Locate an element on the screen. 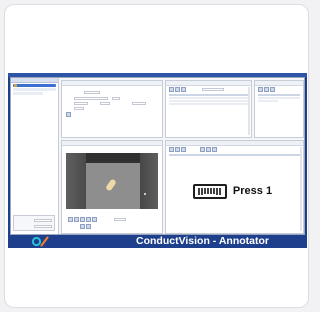 The width and height of the screenshot is (320, 312). events-panel: Press 1 is located at coordinates (234, 187).